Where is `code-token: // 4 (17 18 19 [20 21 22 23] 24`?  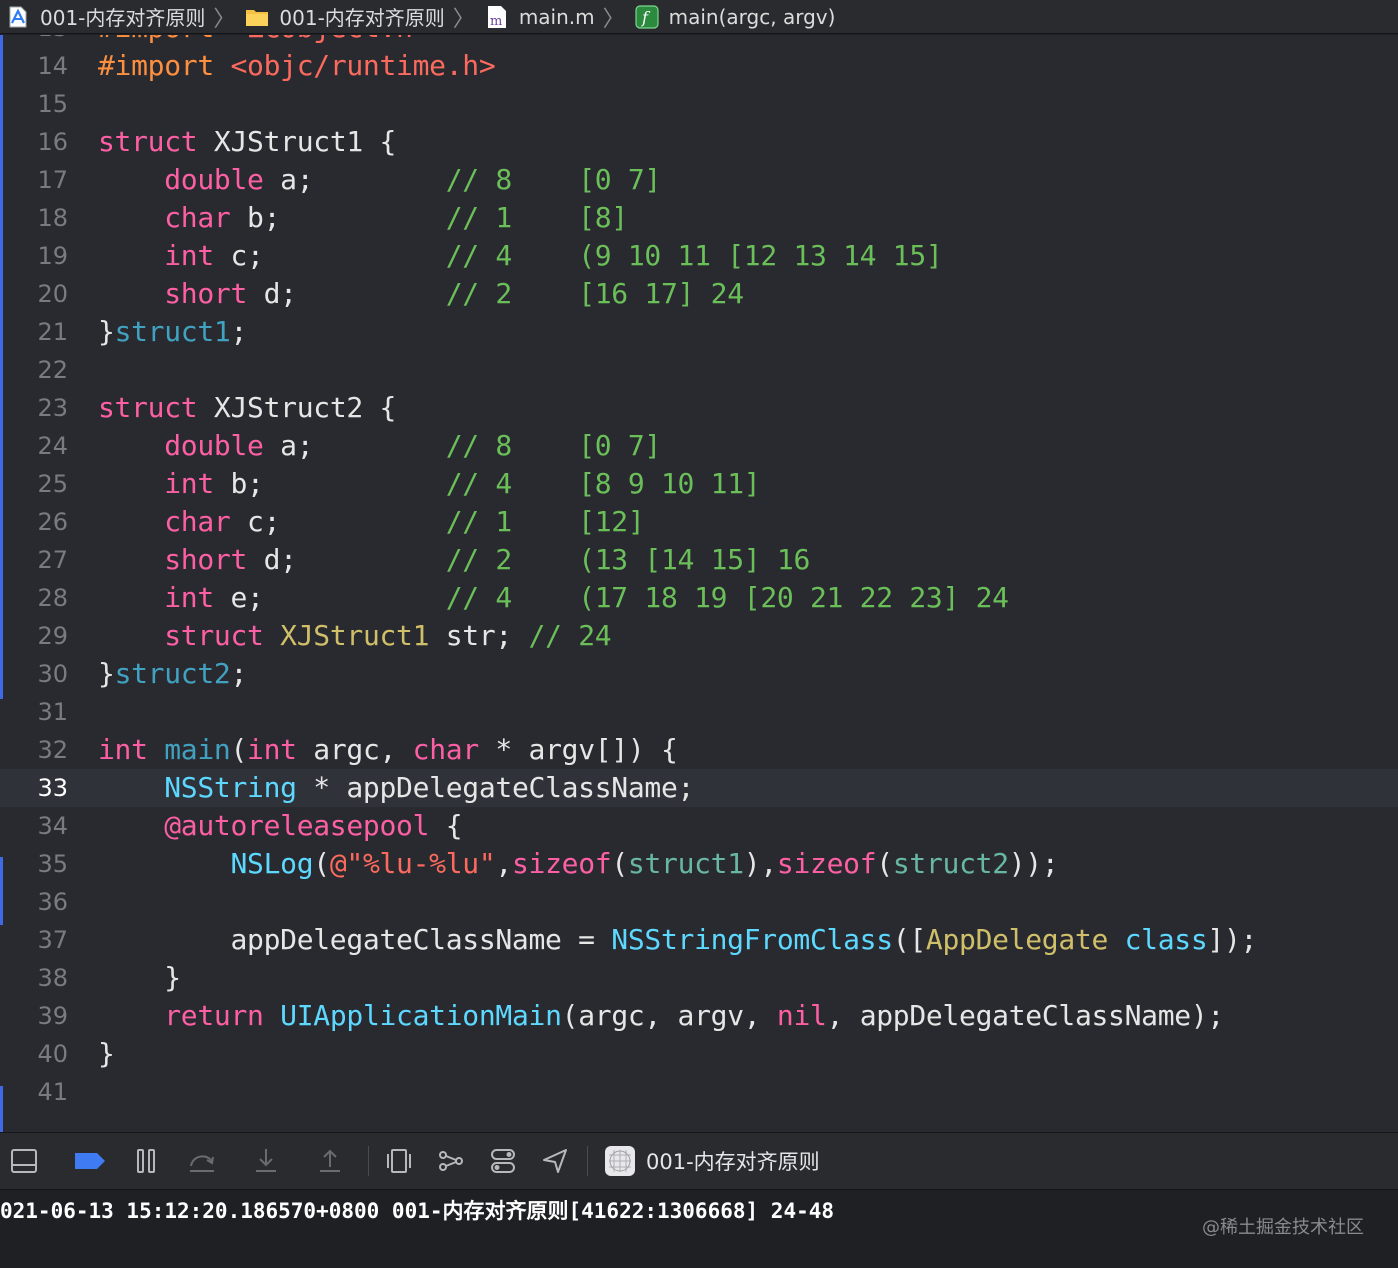 code-token: // 4 (17 18 19 [20 21 22 23] 24 is located at coordinates (727, 597).